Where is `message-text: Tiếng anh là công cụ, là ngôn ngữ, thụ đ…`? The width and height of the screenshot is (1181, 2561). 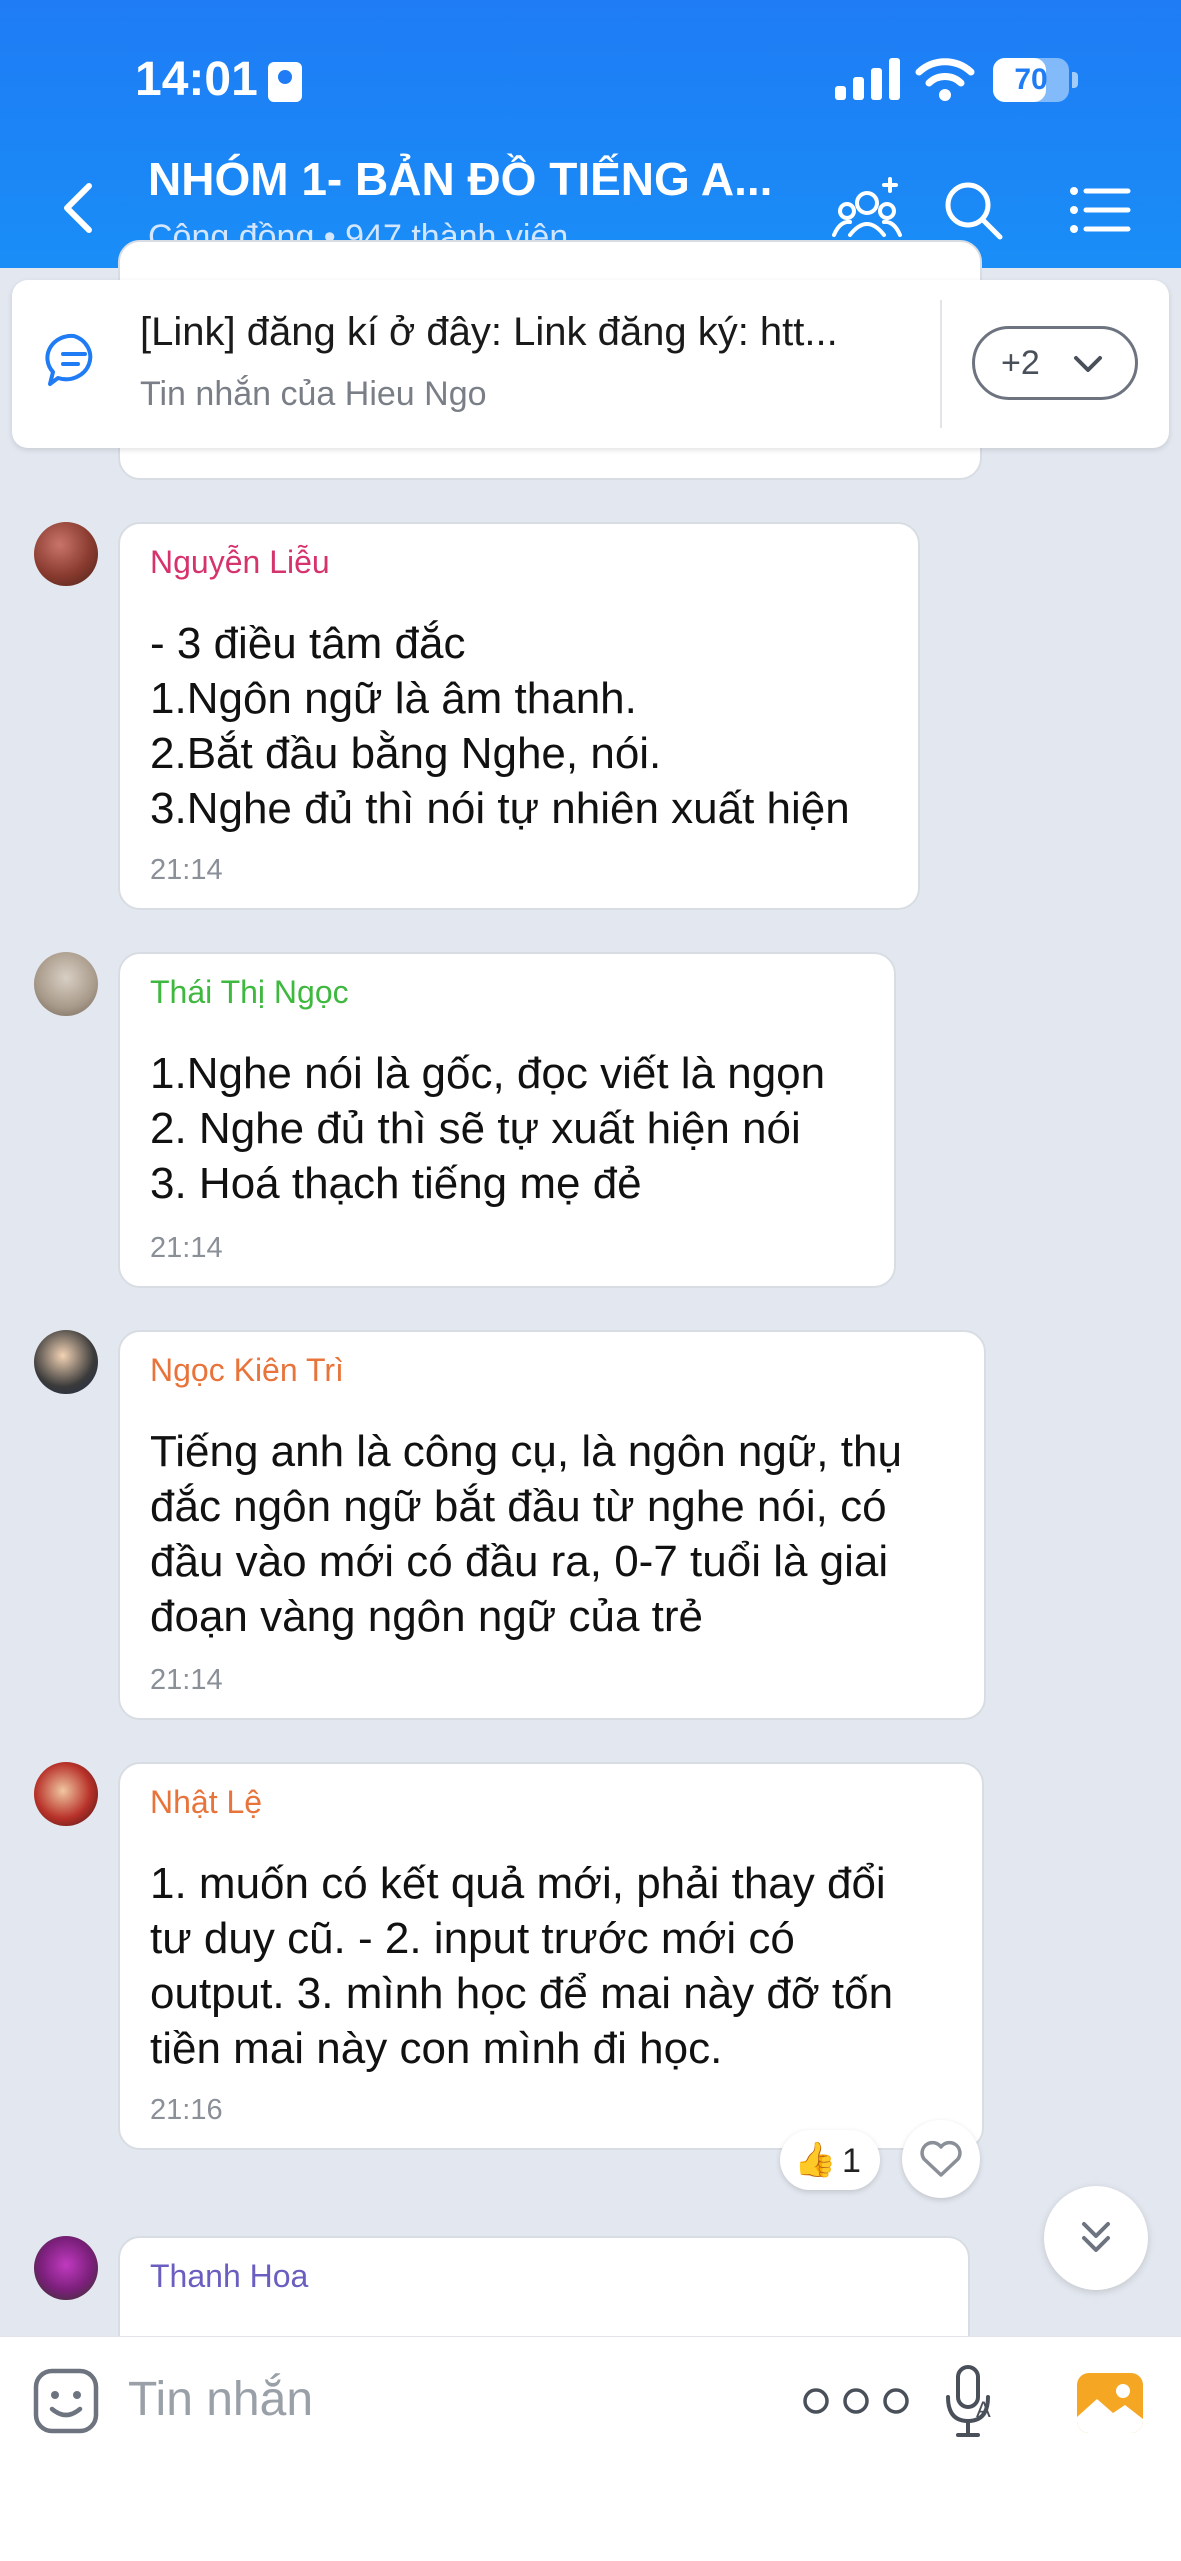 message-text: Tiếng anh là công cụ, là ngôn ngữ, thụ đ… is located at coordinates (526, 1534).